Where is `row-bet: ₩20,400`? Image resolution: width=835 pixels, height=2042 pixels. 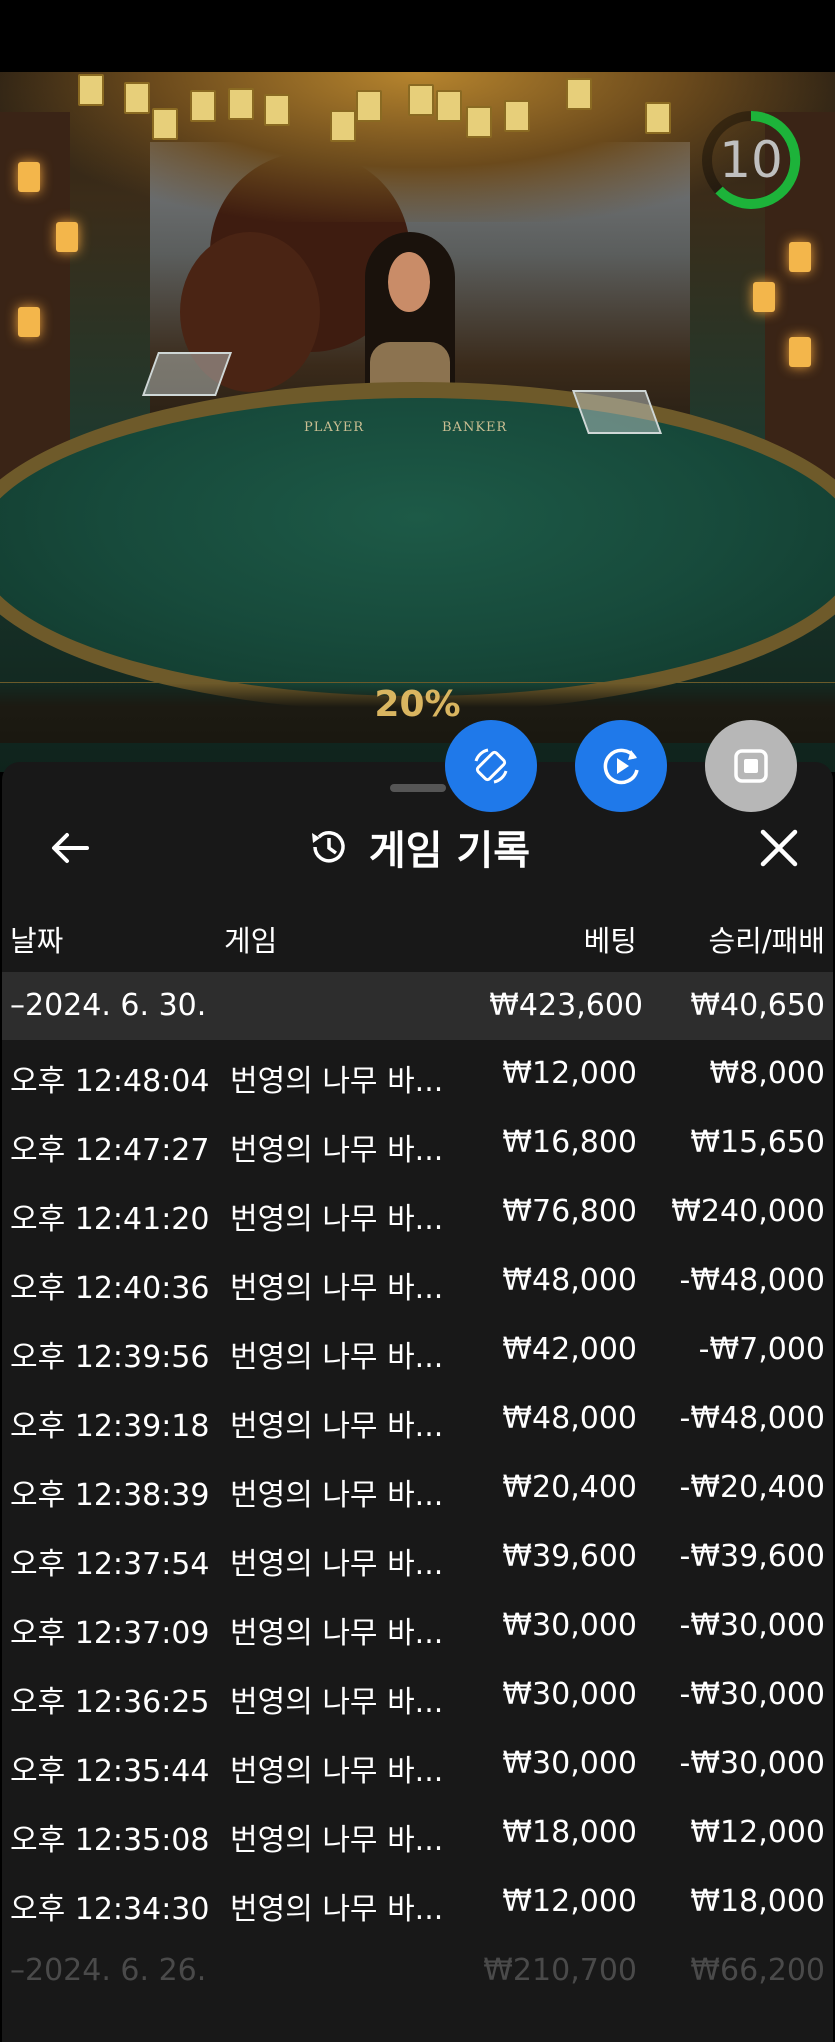
row-bet: ₩20,400 is located at coordinates (569, 1487).